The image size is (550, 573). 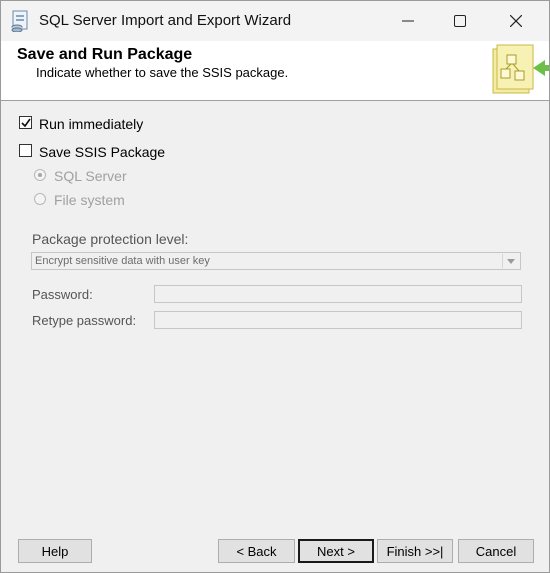 What do you see at coordinates (55, 551) in the screenshot?
I see `help-button: Help` at bounding box center [55, 551].